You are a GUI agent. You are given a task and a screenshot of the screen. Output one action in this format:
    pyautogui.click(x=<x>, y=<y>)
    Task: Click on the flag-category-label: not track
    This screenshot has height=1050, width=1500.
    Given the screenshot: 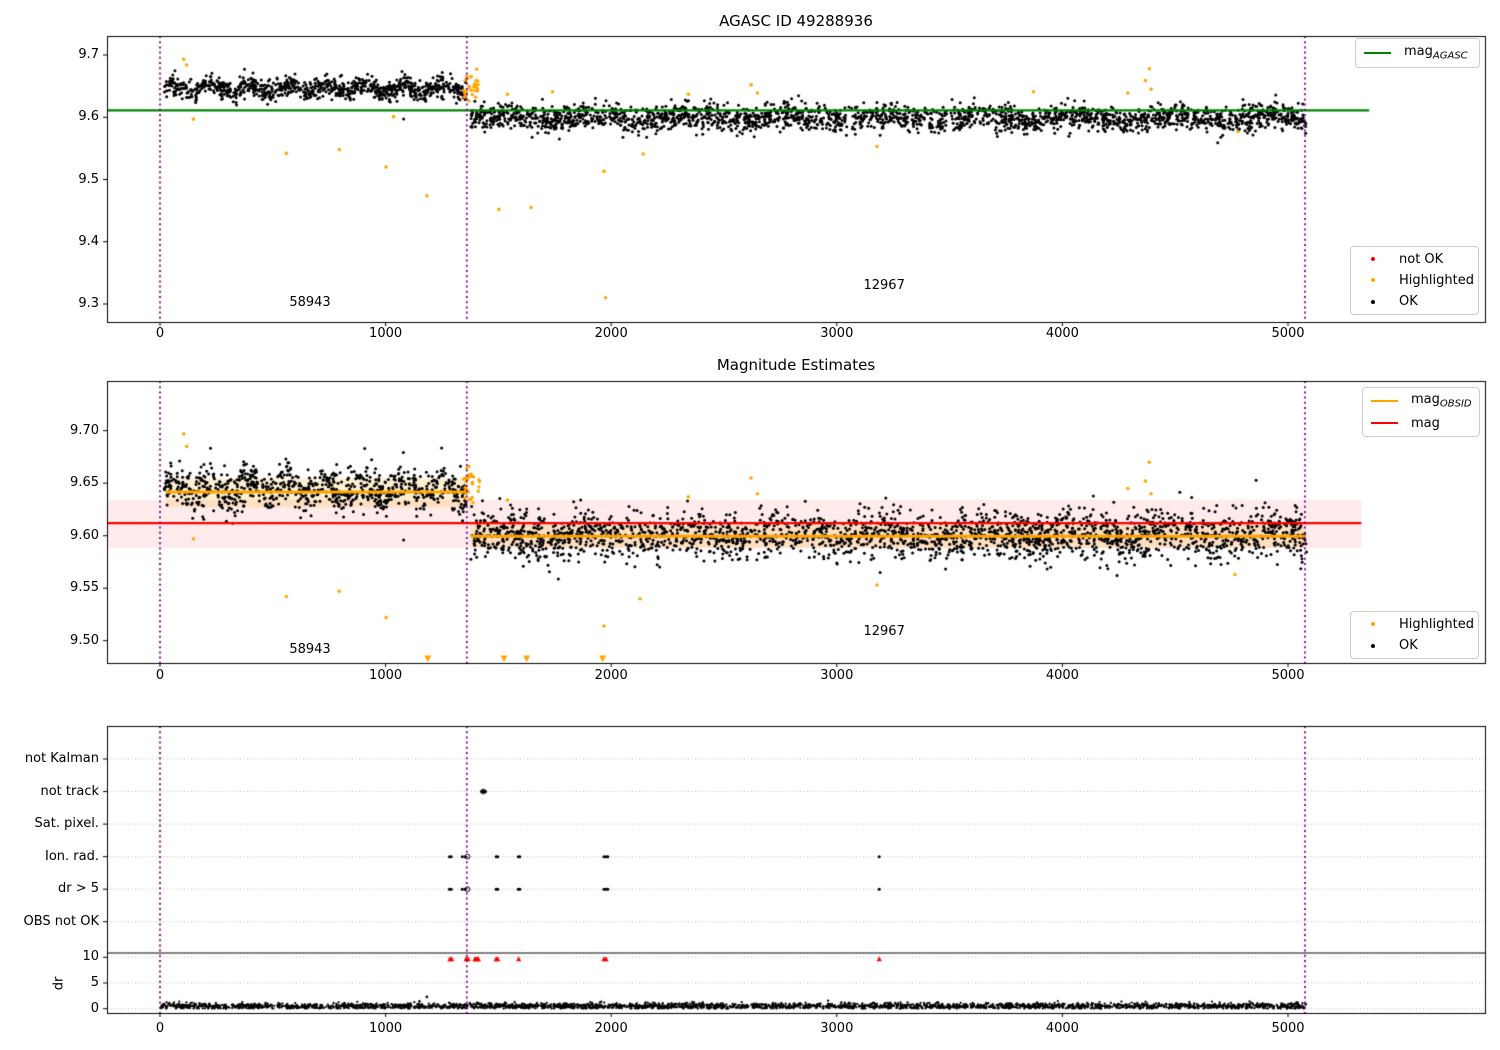 What is the action you would take?
    pyautogui.click(x=69, y=791)
    